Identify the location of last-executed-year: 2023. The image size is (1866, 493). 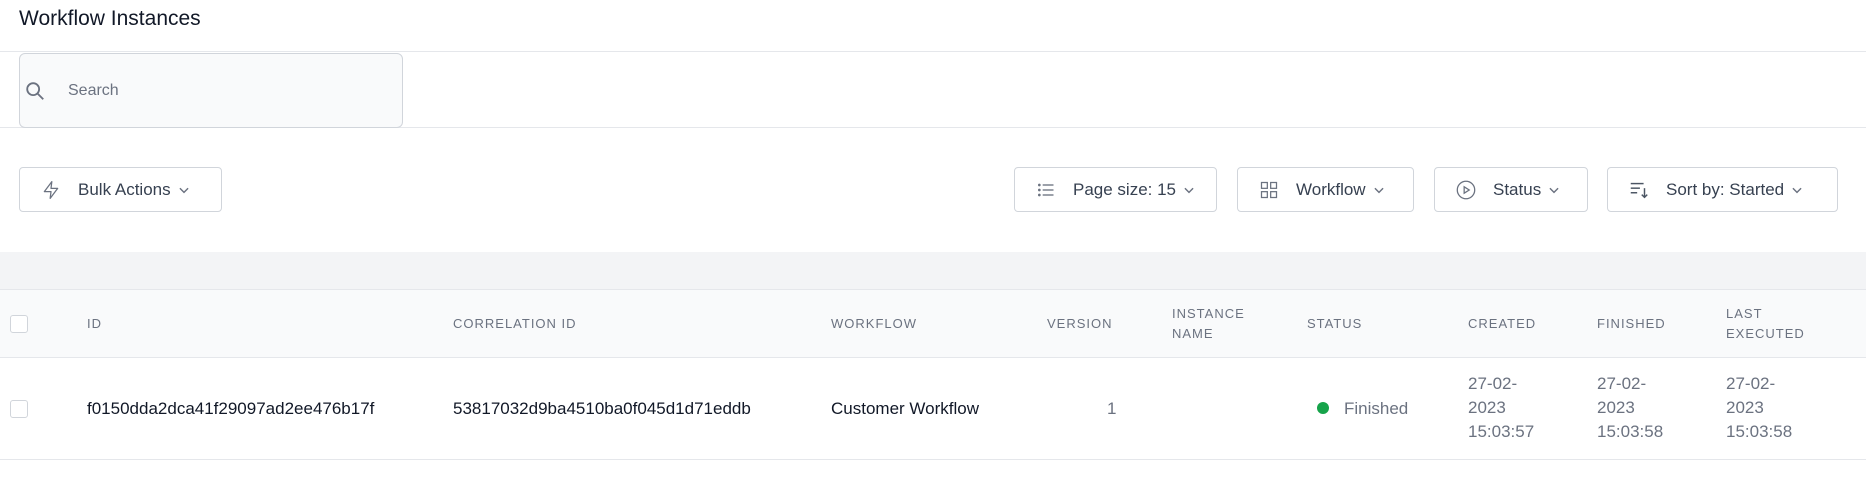
(1745, 407).